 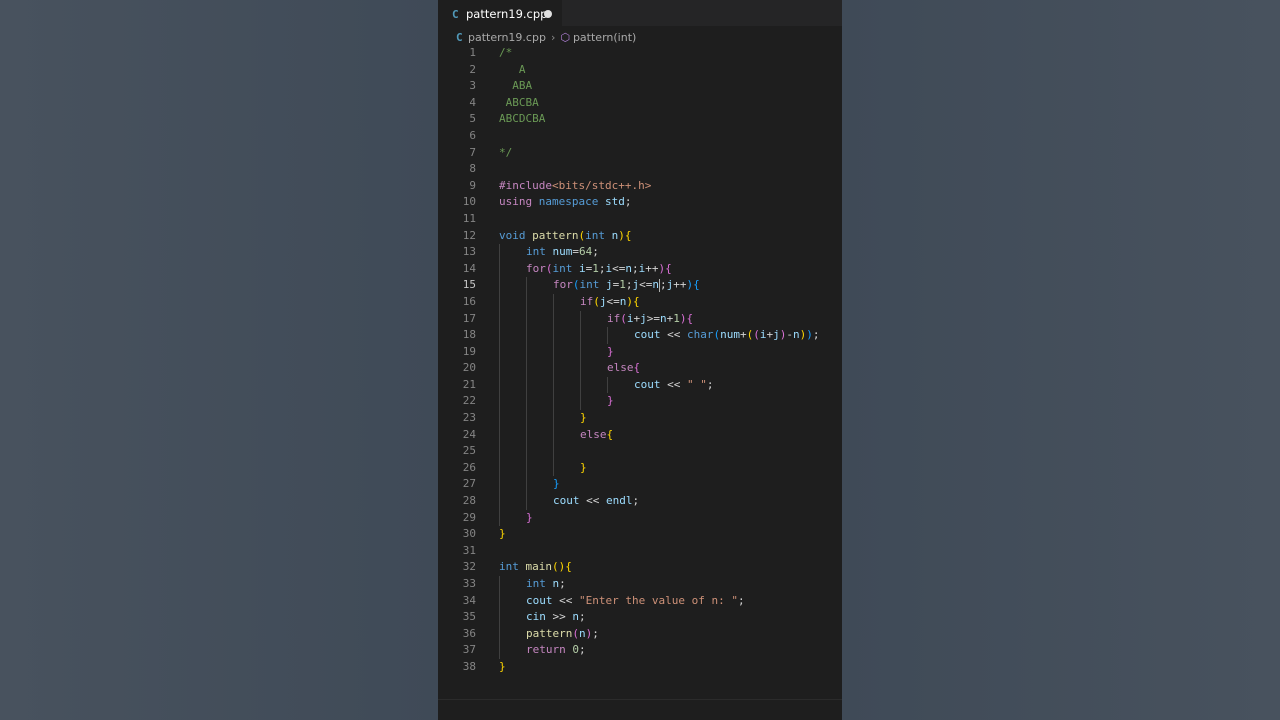 I want to click on code-text: cout << endl;, so click(x=596, y=501).